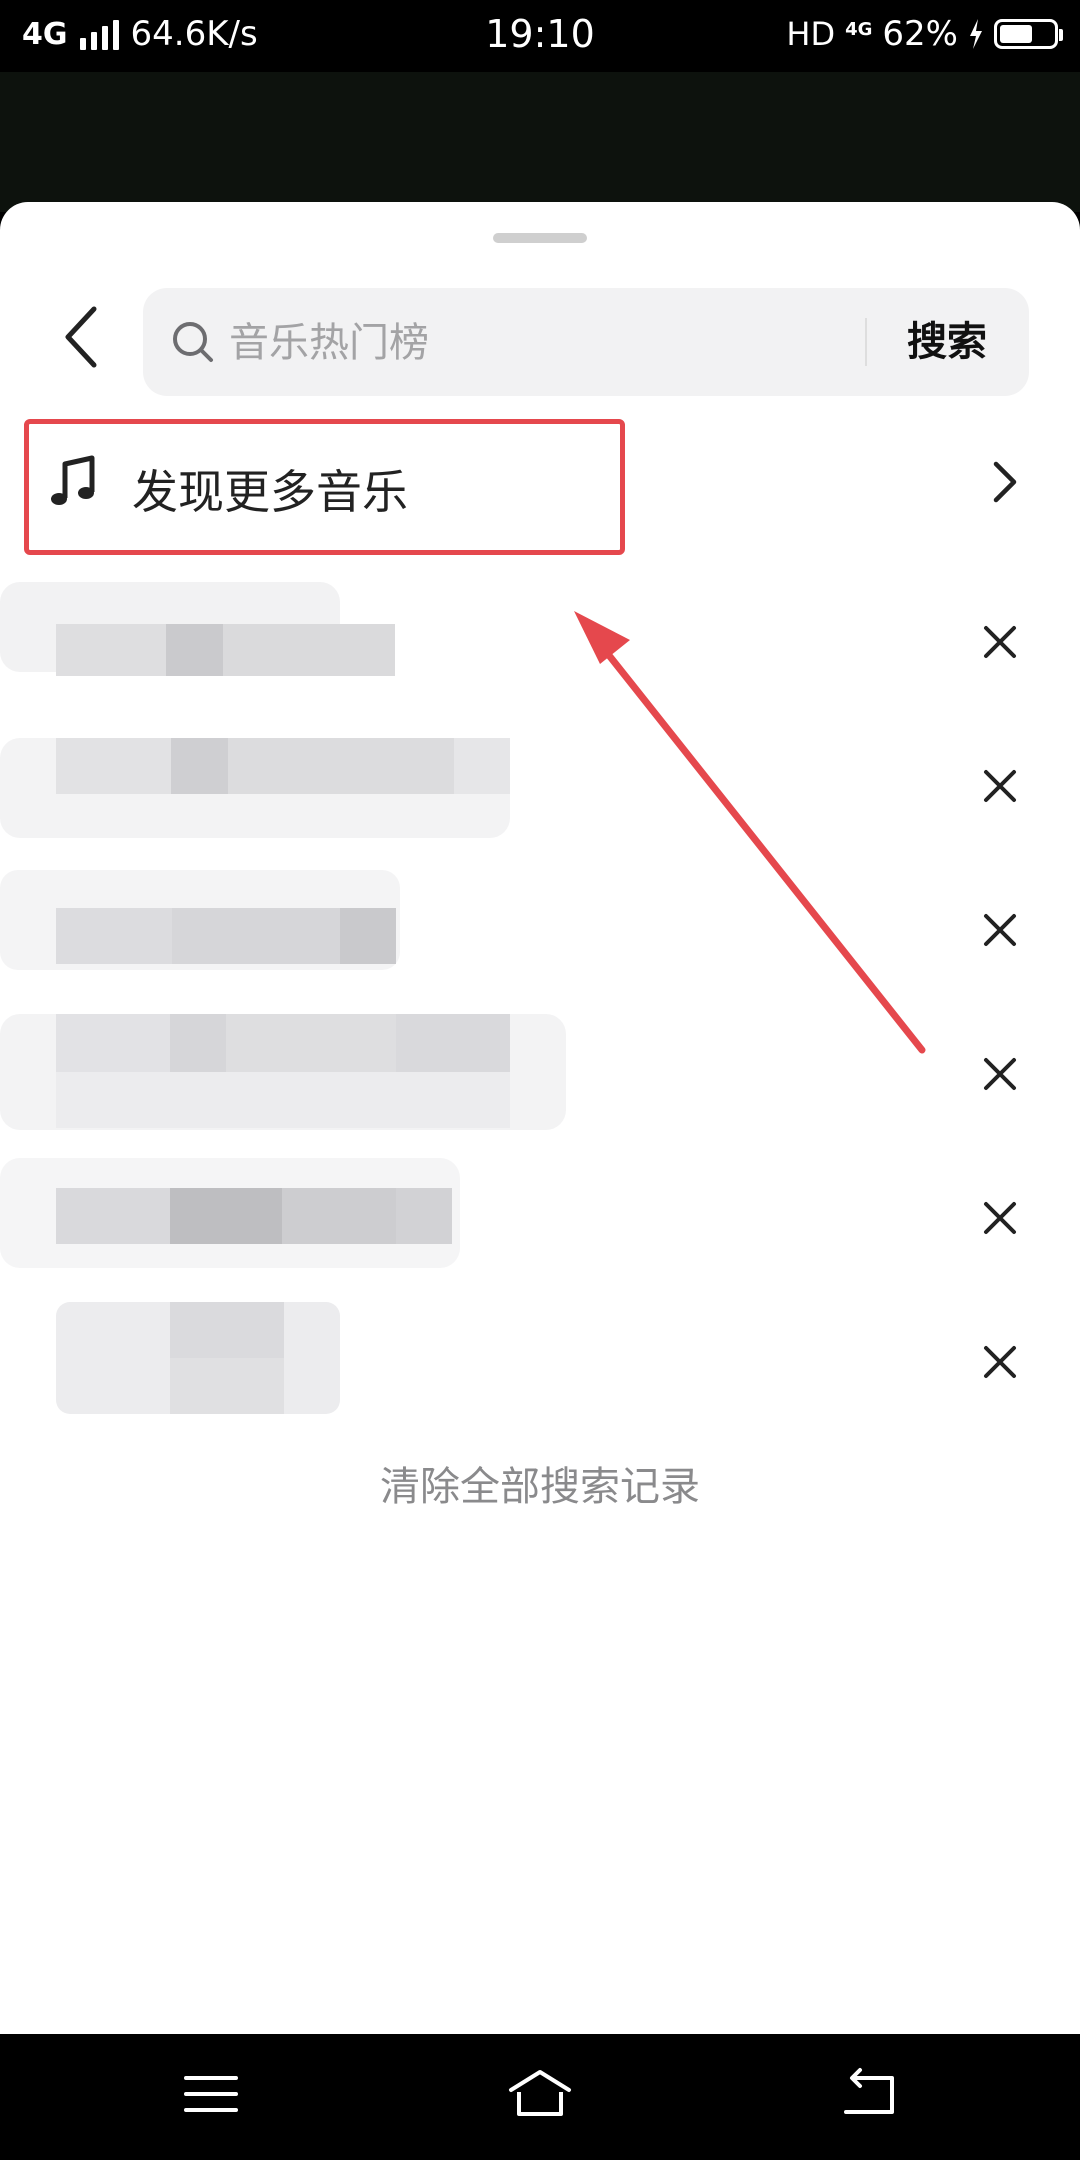 This screenshot has width=1080, height=2160. What do you see at coordinates (859, 29) in the screenshot?
I see `network-type-right: 4G` at bounding box center [859, 29].